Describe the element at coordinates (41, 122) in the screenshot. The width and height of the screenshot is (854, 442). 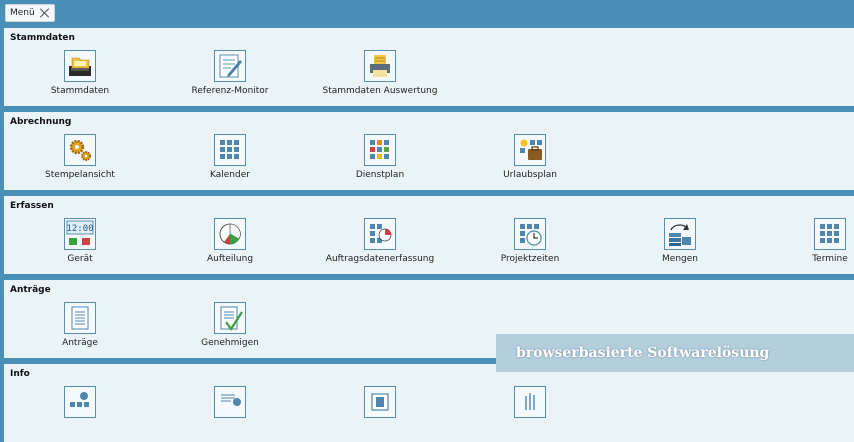
I see `section-title: Abrechnung` at that location.